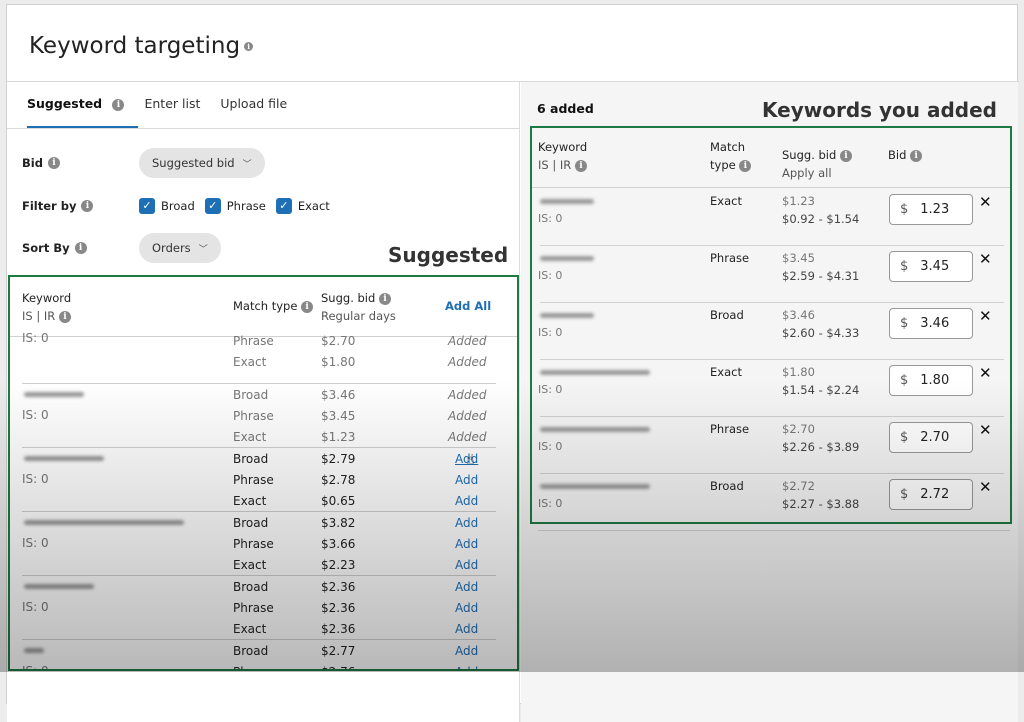 This screenshot has width=1024, height=722. Describe the element at coordinates (468, 306) in the screenshot. I see `add-all-button: Add All` at that location.